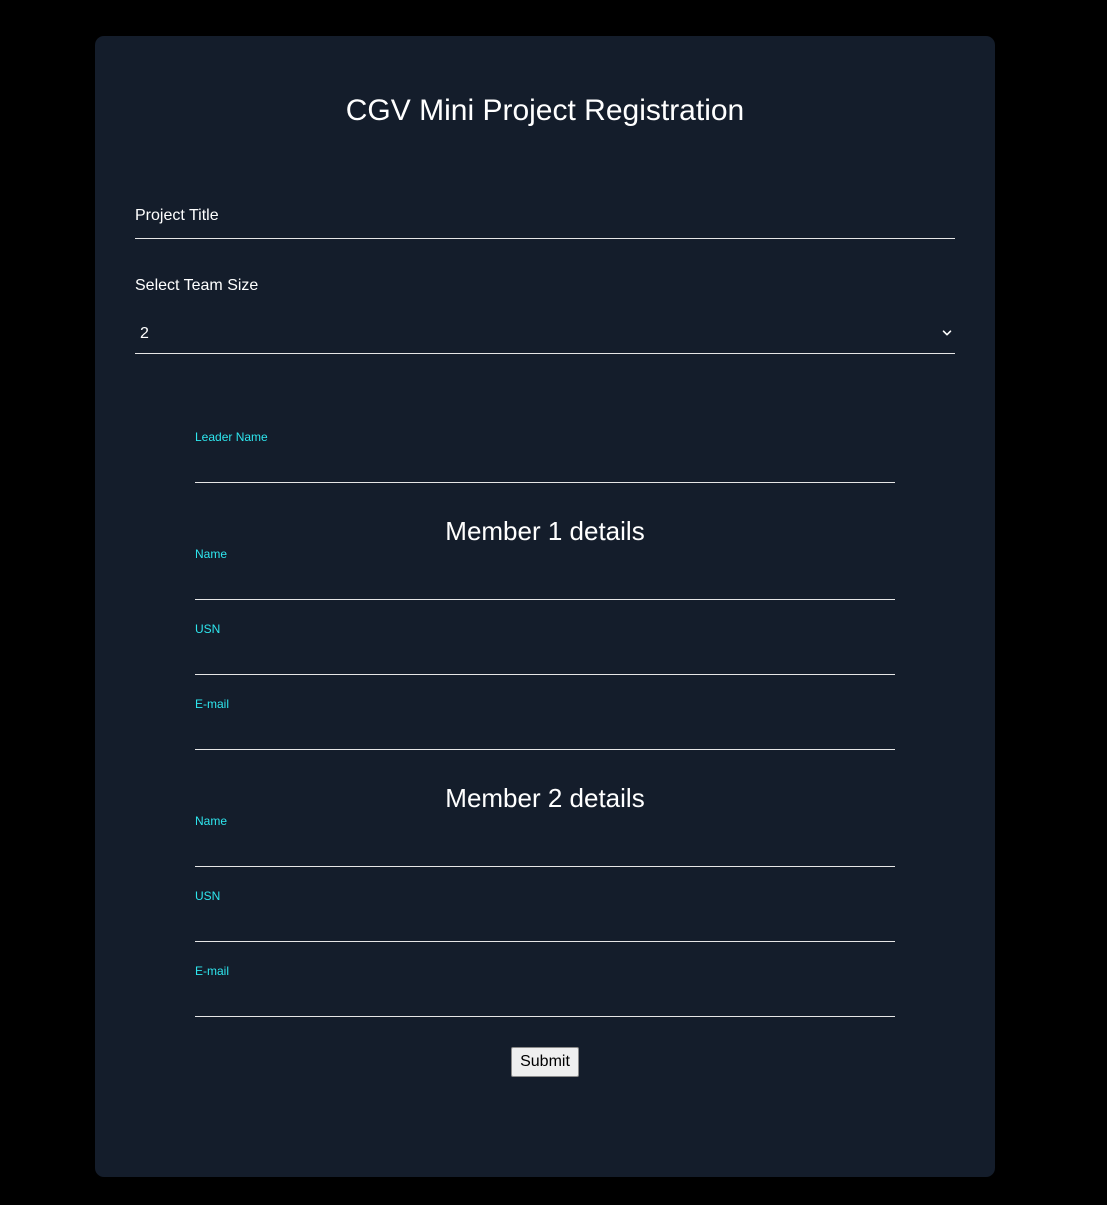 This screenshot has width=1107, height=1205. Describe the element at coordinates (545, 531) in the screenshot. I see `member-1-heading: Member 1 details` at that location.